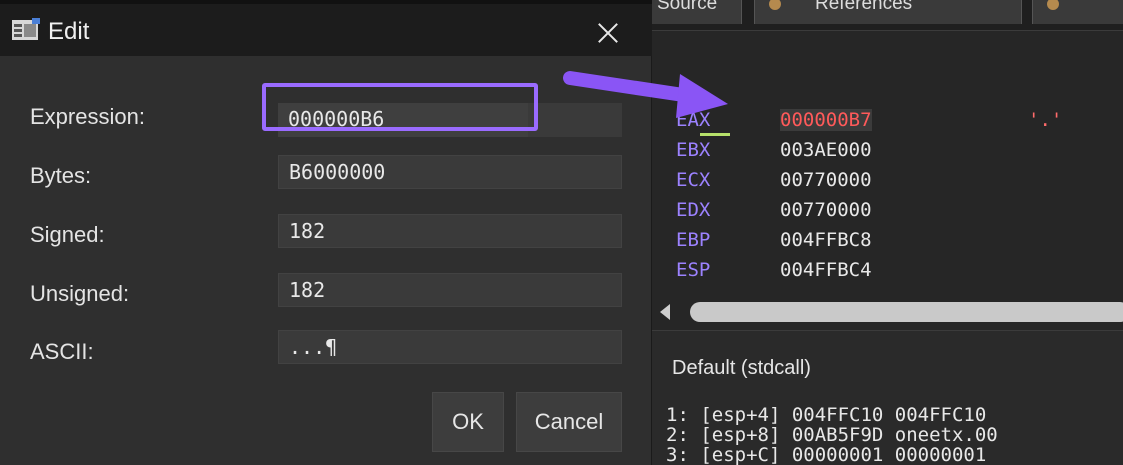  What do you see at coordinates (774, 270) in the screenshot?
I see `register-row-esp: ESP 004FFBC4` at bounding box center [774, 270].